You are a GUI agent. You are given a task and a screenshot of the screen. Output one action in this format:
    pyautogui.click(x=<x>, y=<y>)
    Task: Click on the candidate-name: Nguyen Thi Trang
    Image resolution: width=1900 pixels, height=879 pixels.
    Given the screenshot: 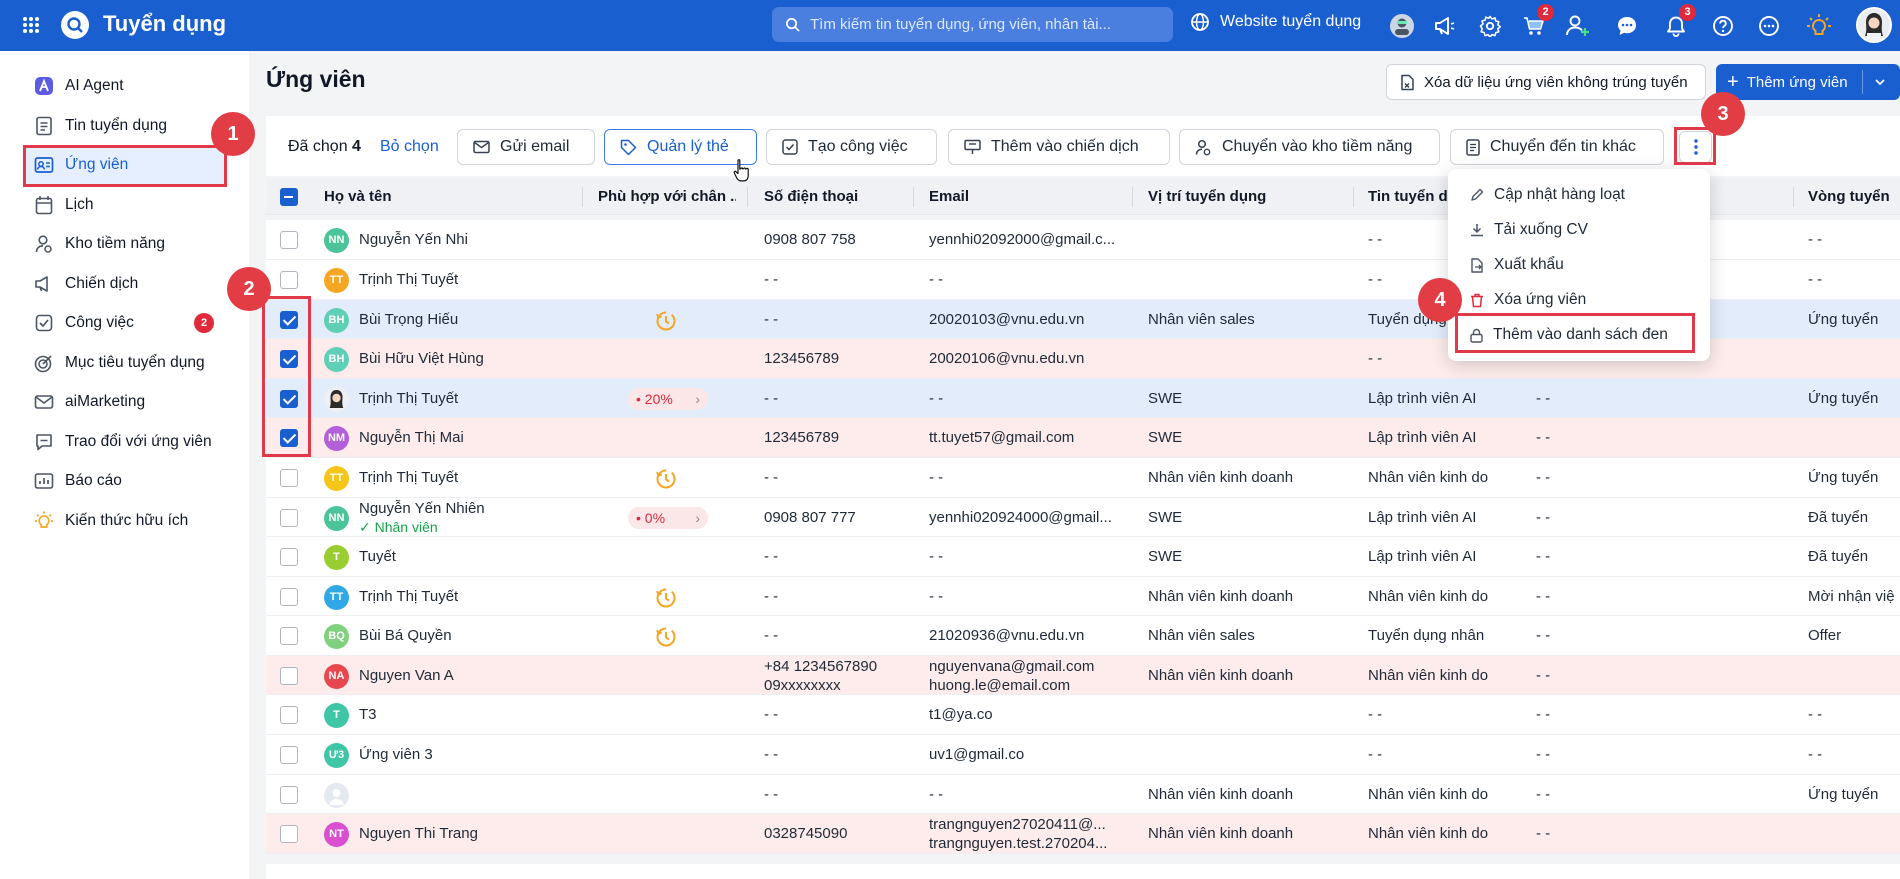 What is the action you would take?
    pyautogui.click(x=469, y=834)
    